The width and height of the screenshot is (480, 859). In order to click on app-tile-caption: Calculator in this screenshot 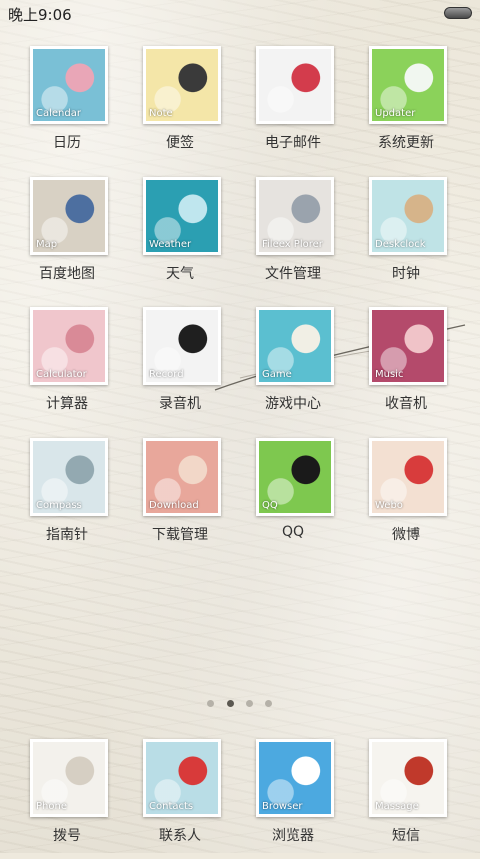, I will do `click(61, 374)`.